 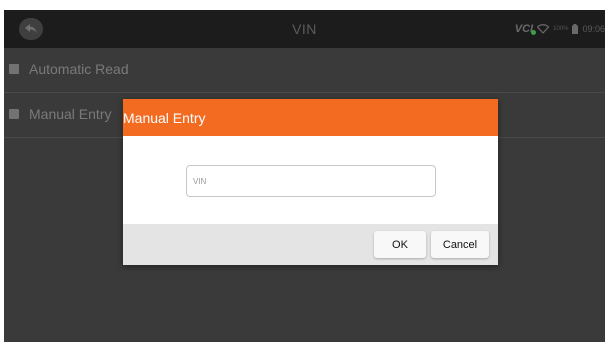 I want to click on status-bar: VCI 100% 09:06, so click(x=560, y=29).